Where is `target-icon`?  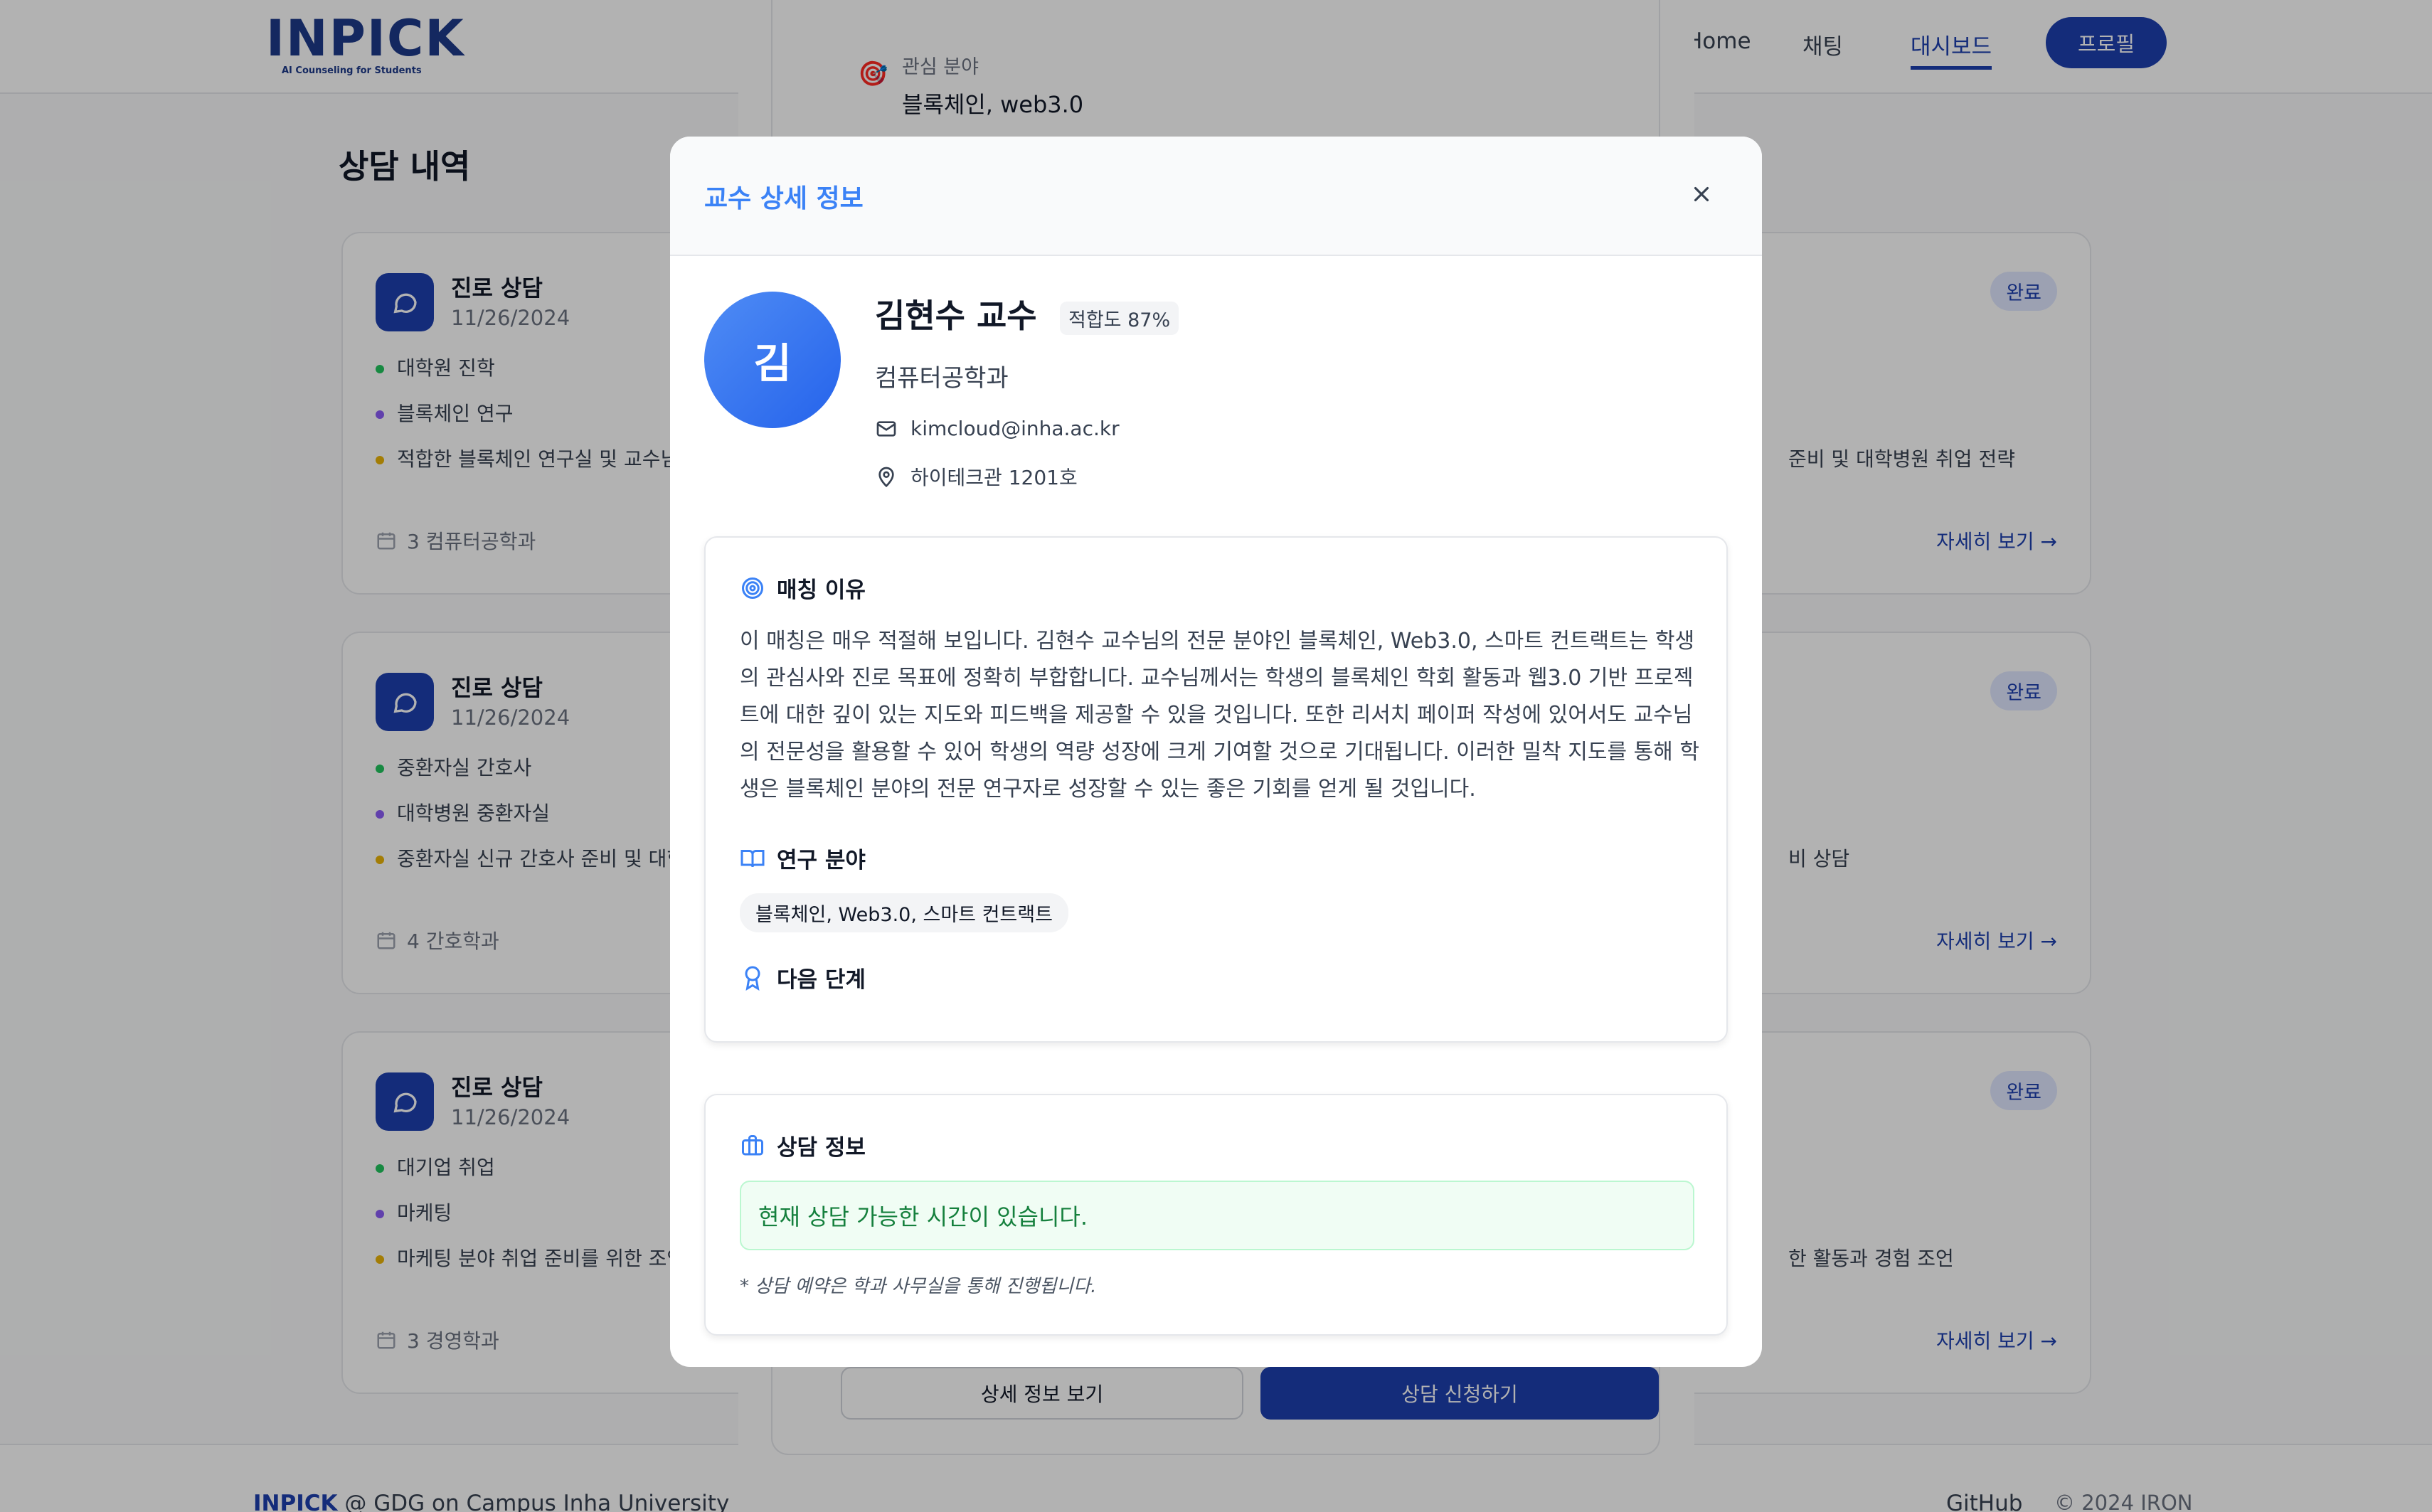 target-icon is located at coordinates (752, 588).